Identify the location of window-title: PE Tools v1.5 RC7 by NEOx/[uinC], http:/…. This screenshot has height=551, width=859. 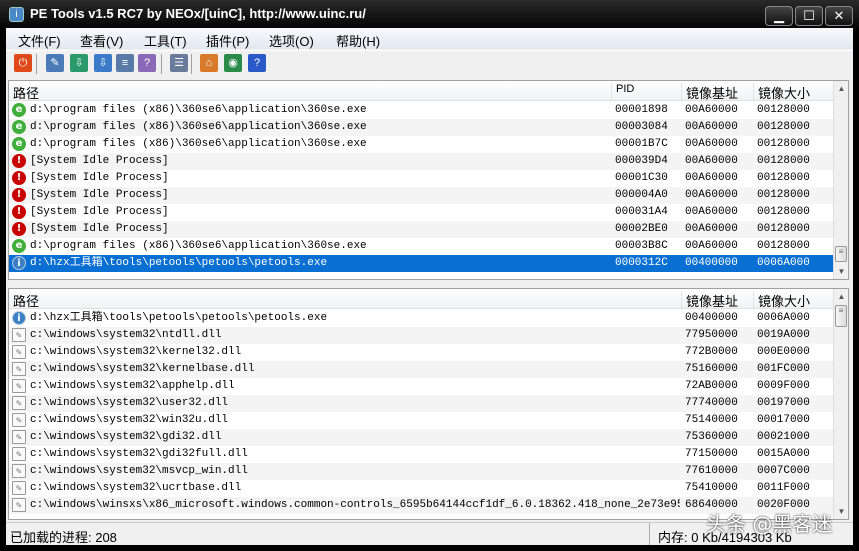
(198, 13).